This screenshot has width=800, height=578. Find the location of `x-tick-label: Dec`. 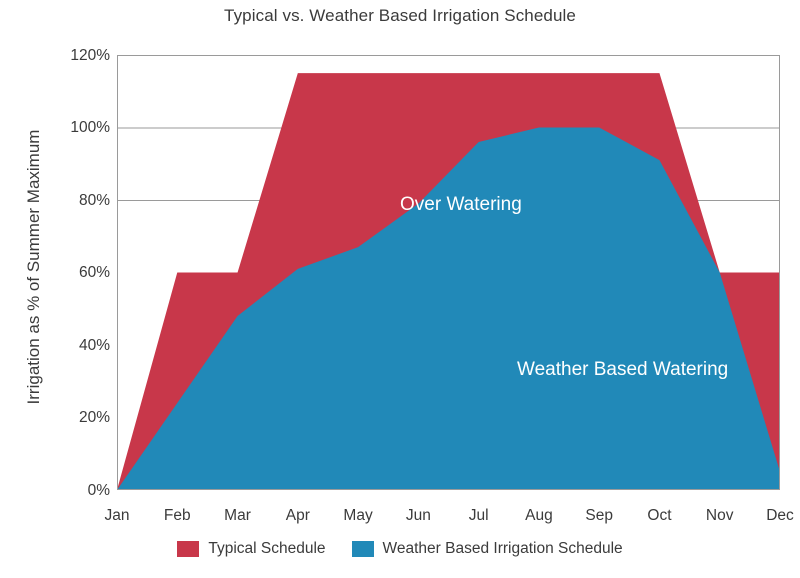

x-tick-label: Dec is located at coordinates (780, 515).